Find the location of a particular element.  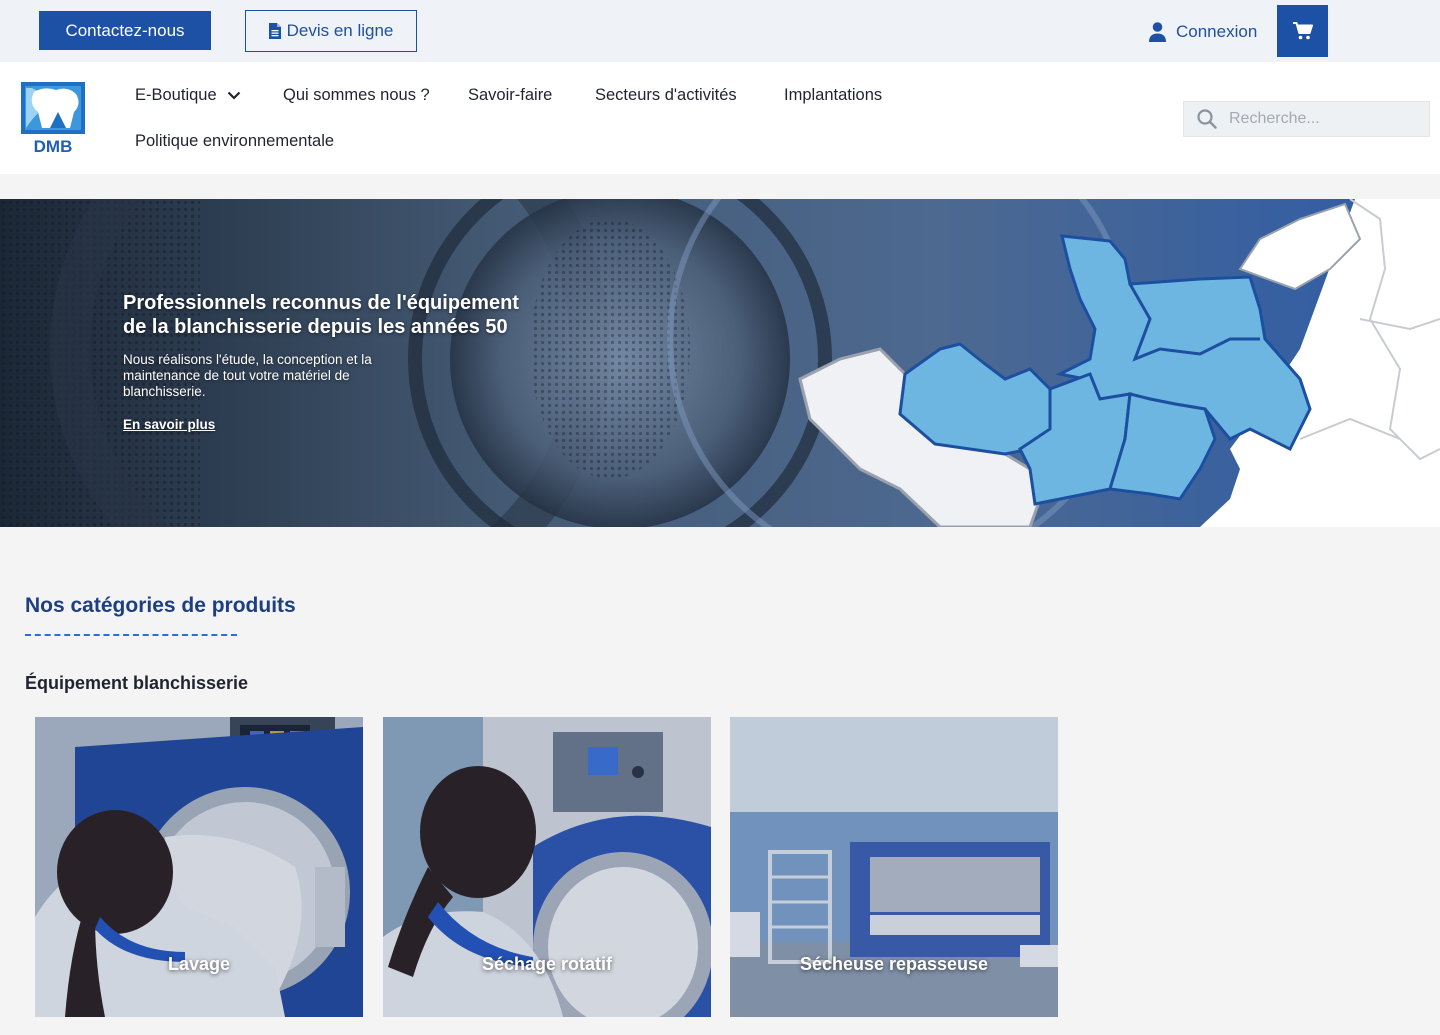

category-card-secheuse-repasseuse: Sécheuse repasseuse is located at coordinates (894, 867).